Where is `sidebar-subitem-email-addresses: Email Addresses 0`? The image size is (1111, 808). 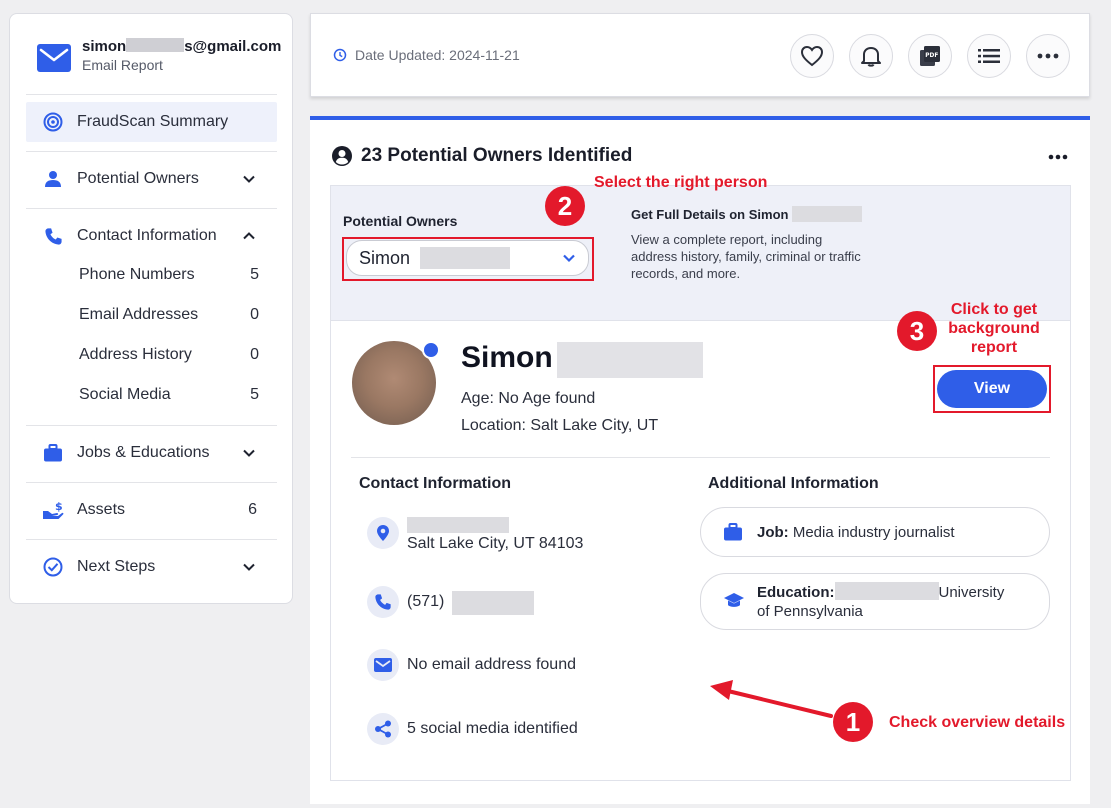 sidebar-subitem-email-addresses: Email Addresses 0 is located at coordinates (169, 317).